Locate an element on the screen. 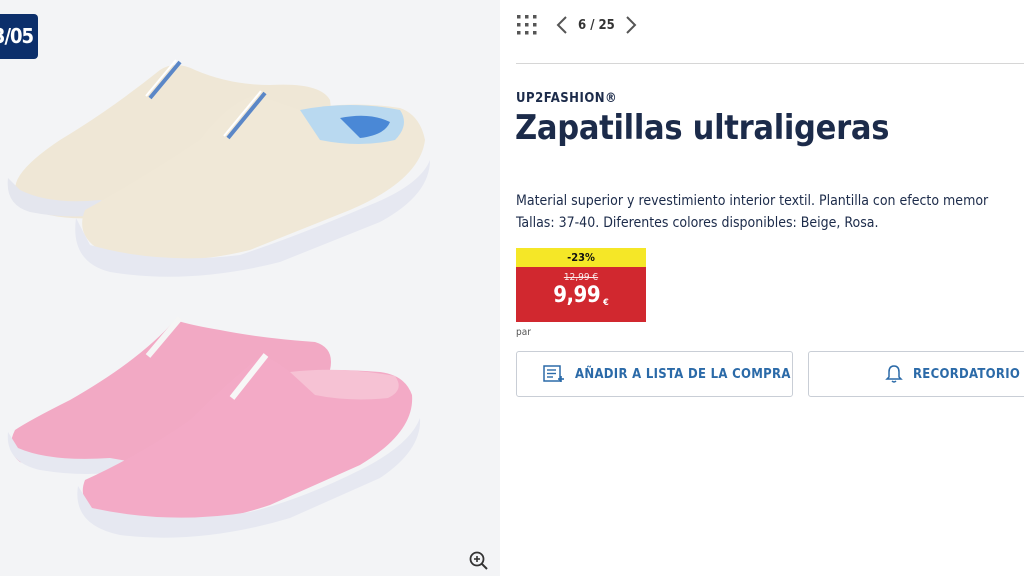 The image size is (1024, 576). add-to-shopping-list-button: AÑADIR A LISTA DE LA COMPRA is located at coordinates (654, 374).